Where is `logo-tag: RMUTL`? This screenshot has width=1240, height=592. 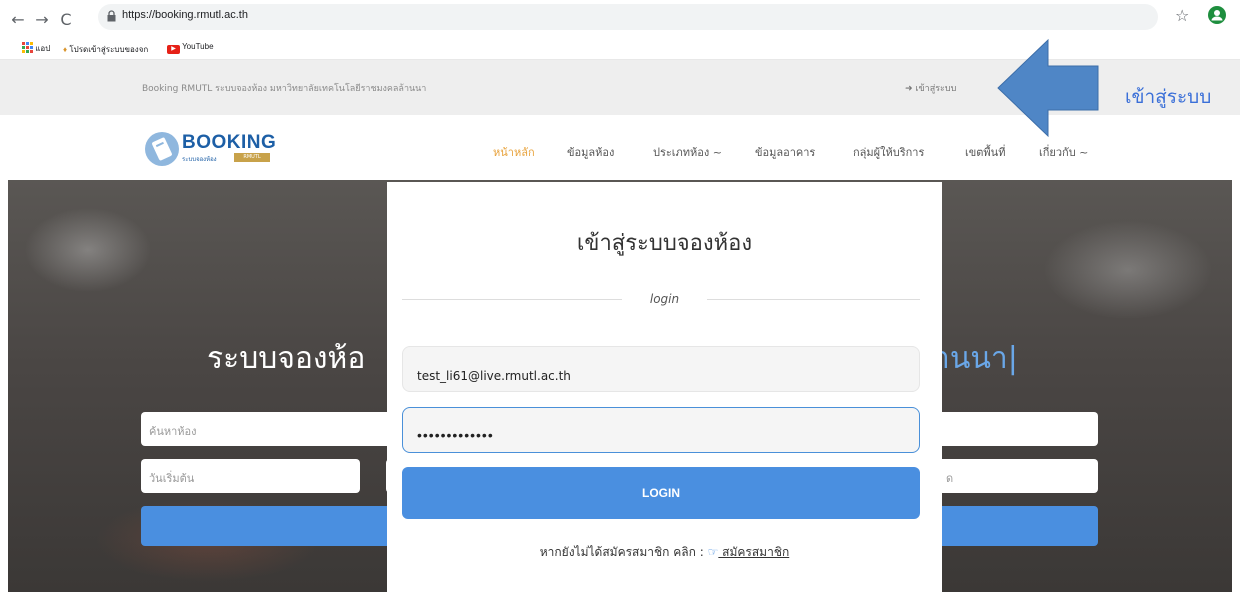
logo-tag: RMUTL is located at coordinates (252, 157).